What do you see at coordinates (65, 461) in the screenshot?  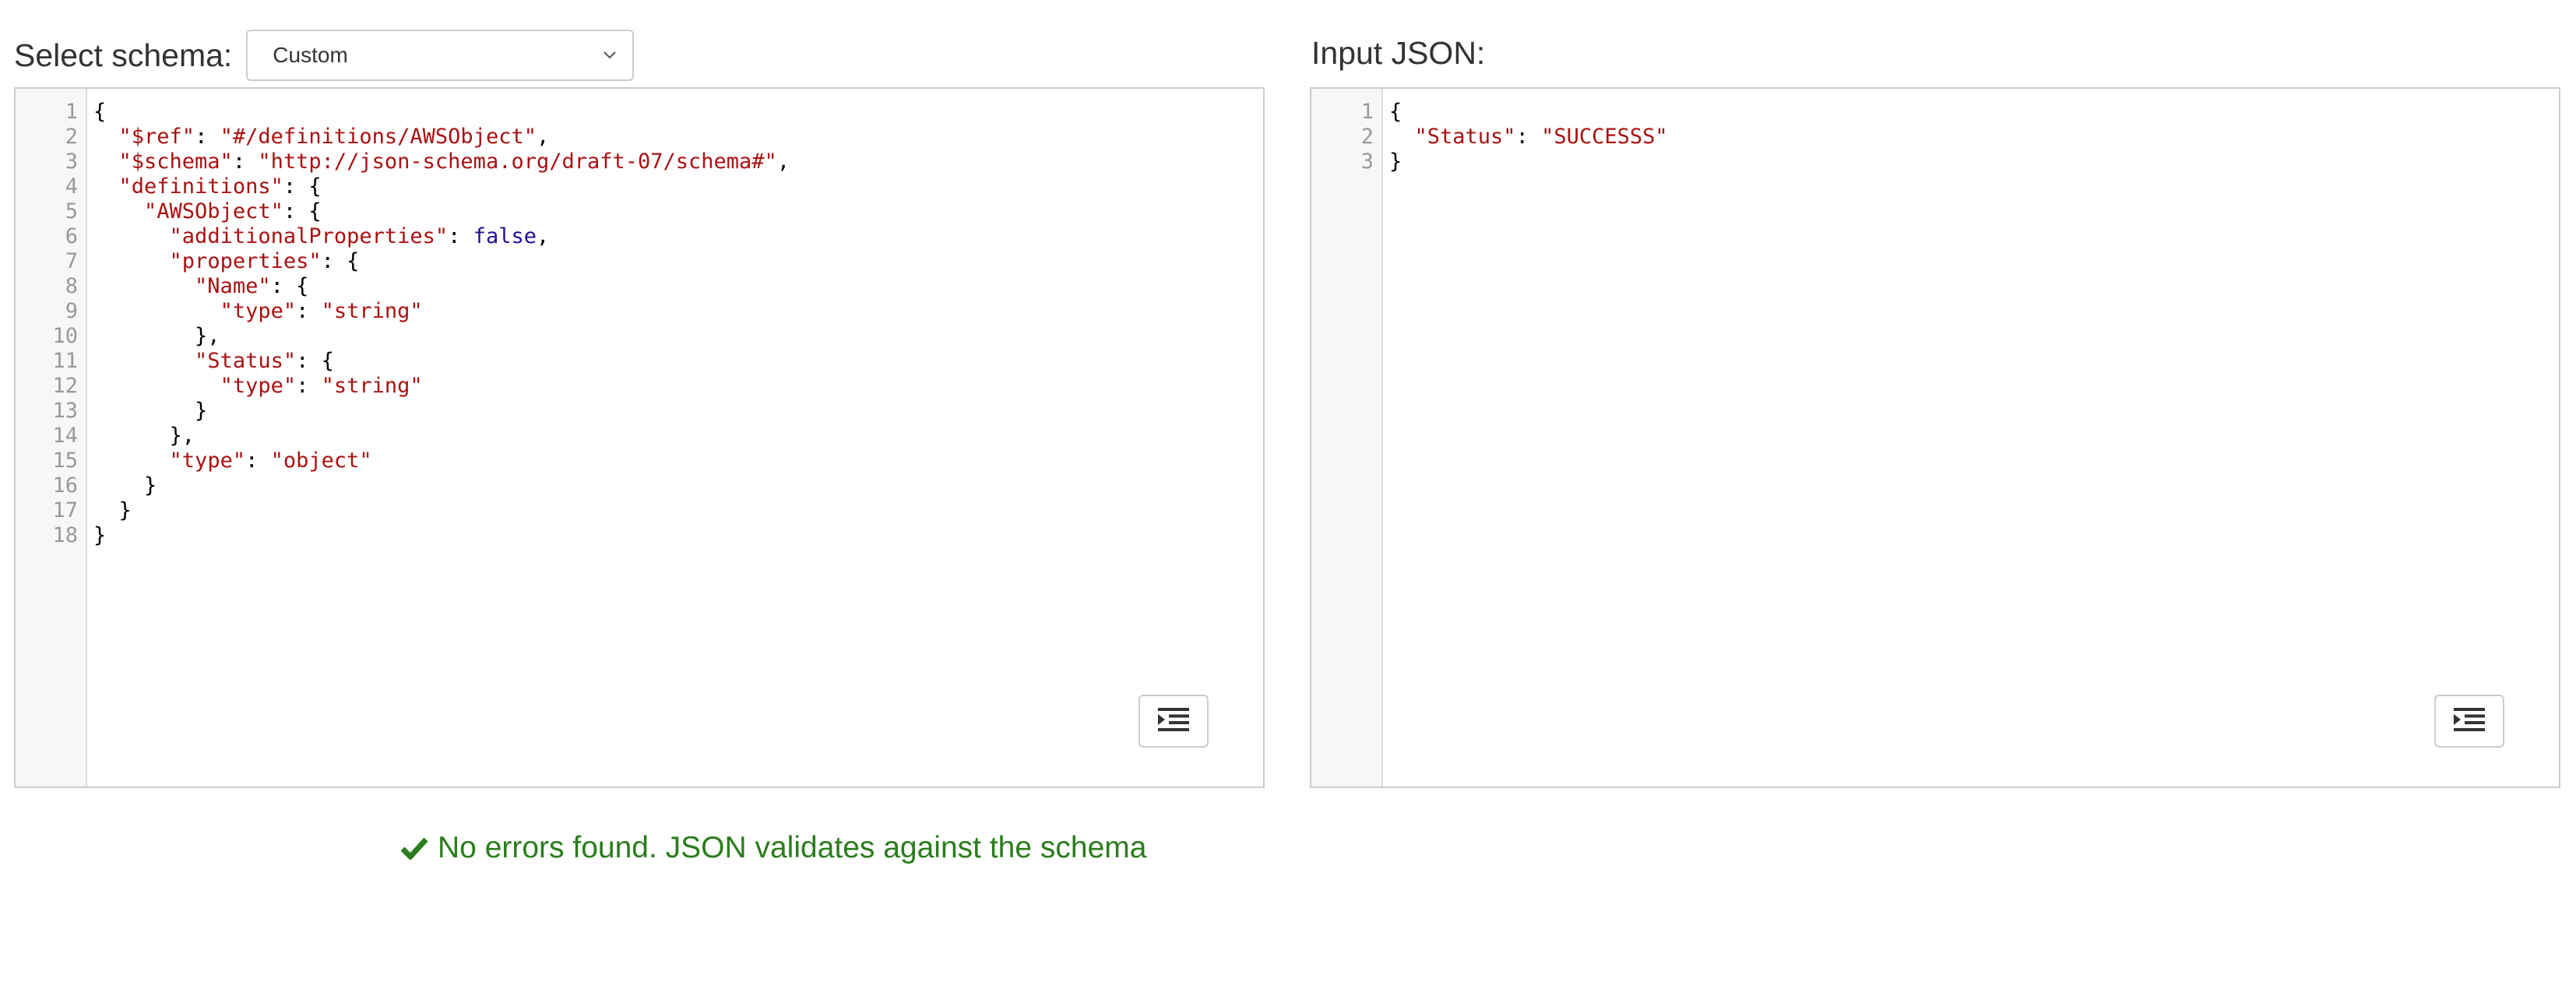 I see `line-number: 15` at bounding box center [65, 461].